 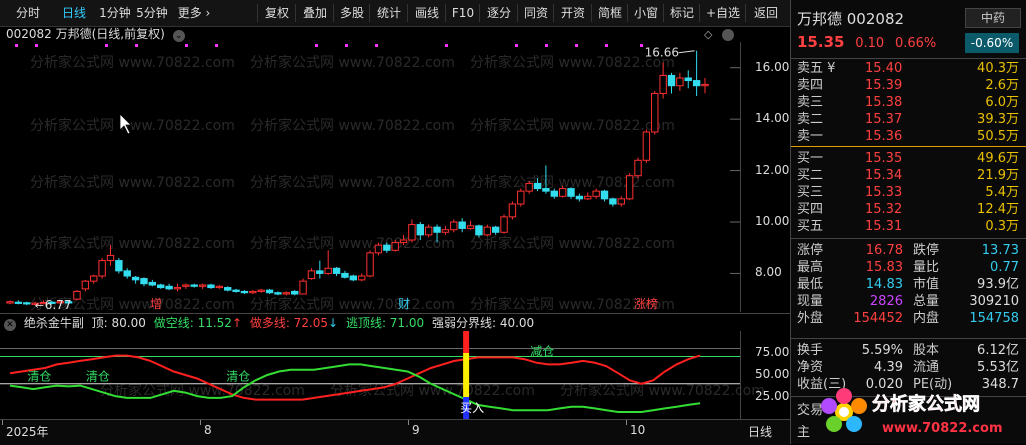 What do you see at coordinates (156, 304) in the screenshot?
I see `event-tag: 增` at bounding box center [156, 304].